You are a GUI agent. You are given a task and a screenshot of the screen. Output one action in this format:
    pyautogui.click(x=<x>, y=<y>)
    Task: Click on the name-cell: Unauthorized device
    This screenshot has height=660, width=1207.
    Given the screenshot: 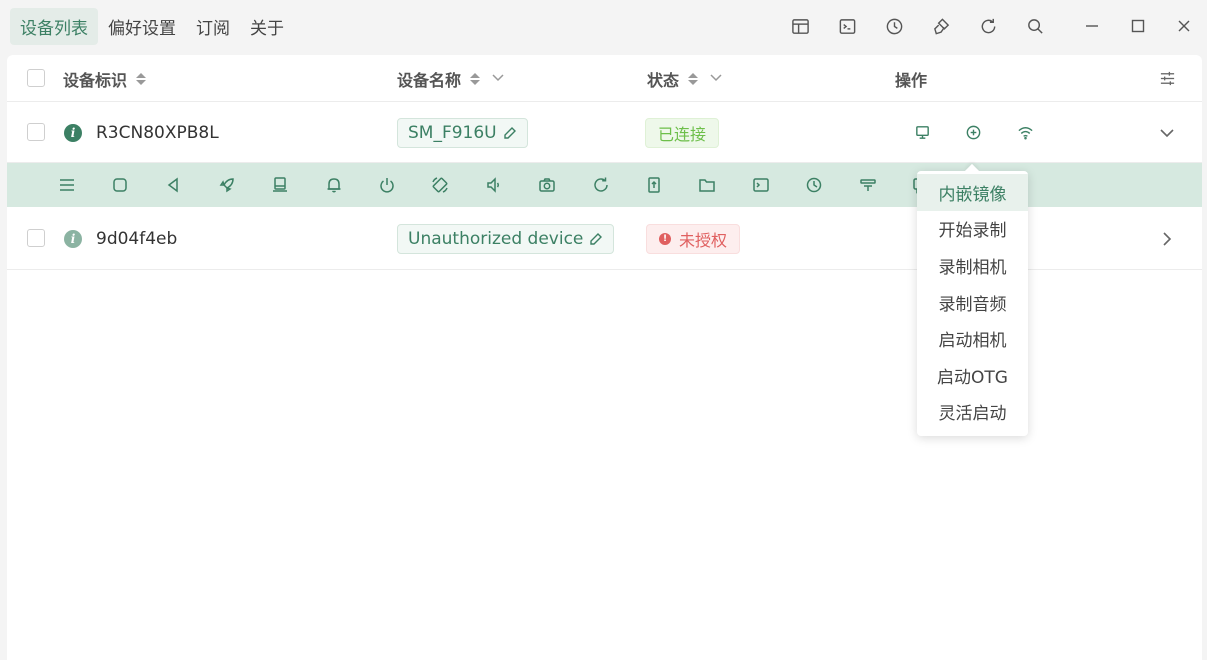 What is the action you would take?
    pyautogui.click(x=506, y=238)
    